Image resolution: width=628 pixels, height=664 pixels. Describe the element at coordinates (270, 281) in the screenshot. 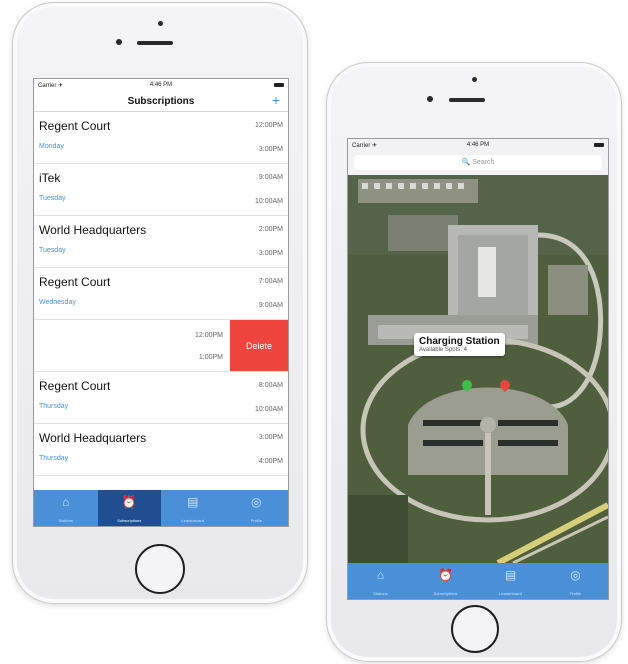

I see `row-start-time: 7:00AM` at that location.